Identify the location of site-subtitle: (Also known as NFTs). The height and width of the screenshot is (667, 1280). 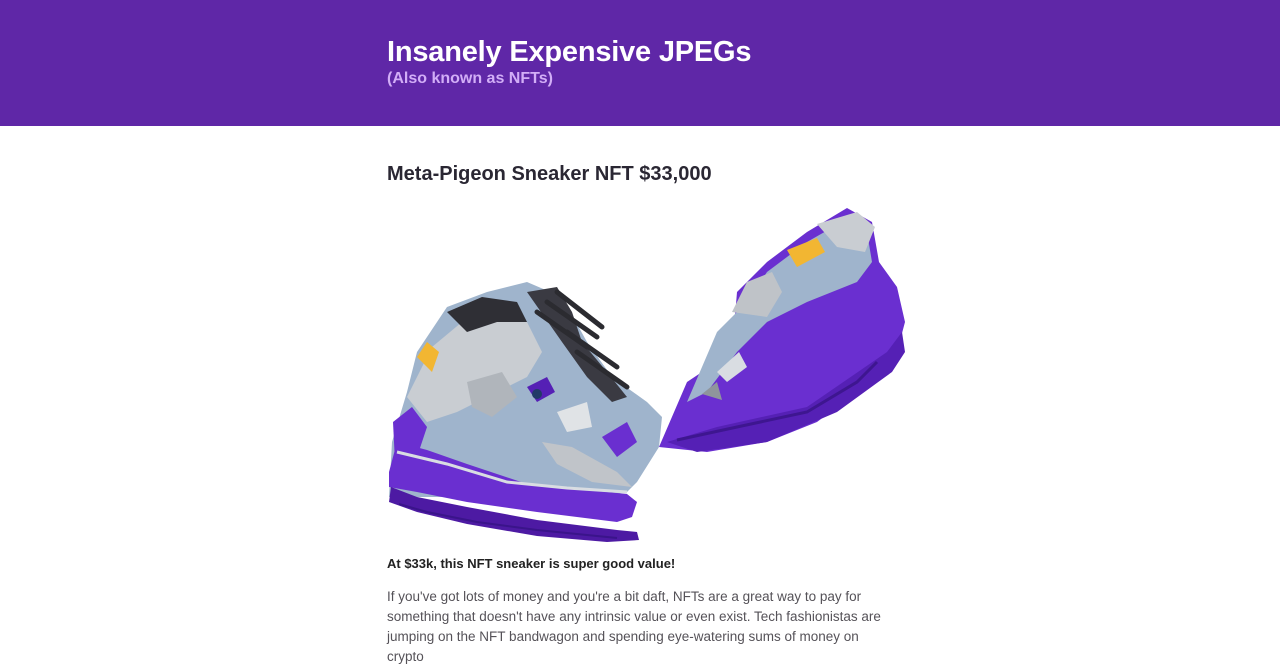
(470, 78).